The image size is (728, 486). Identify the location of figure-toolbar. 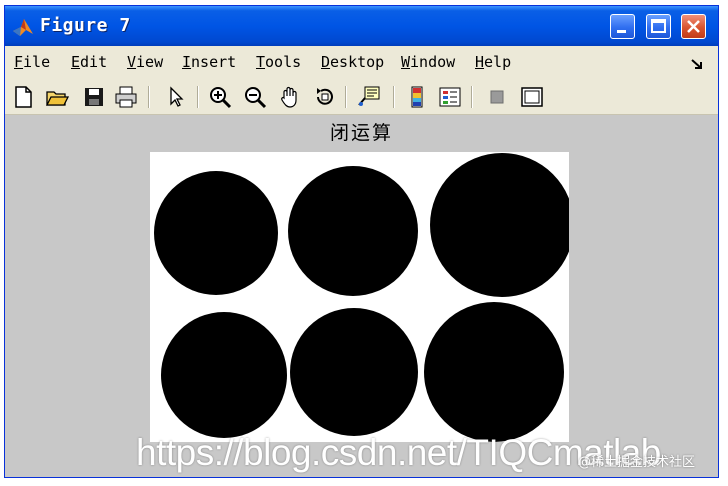
(361, 97).